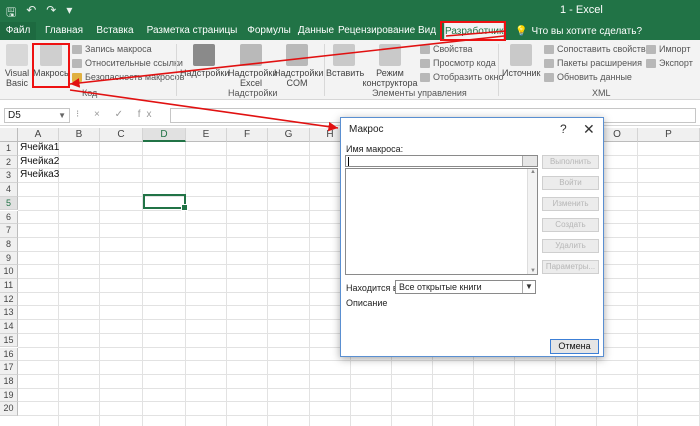 The height and width of the screenshot is (426, 700). Describe the element at coordinates (350, 11) in the screenshot. I see `title-bar: 🖫 ↶ ↷ ▾ 1 - Excel` at that location.